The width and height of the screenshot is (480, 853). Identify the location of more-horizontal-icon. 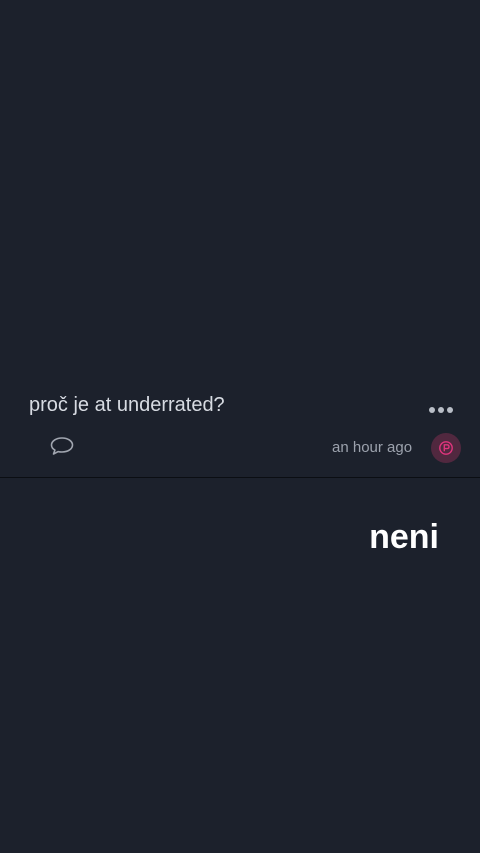
(441, 410).